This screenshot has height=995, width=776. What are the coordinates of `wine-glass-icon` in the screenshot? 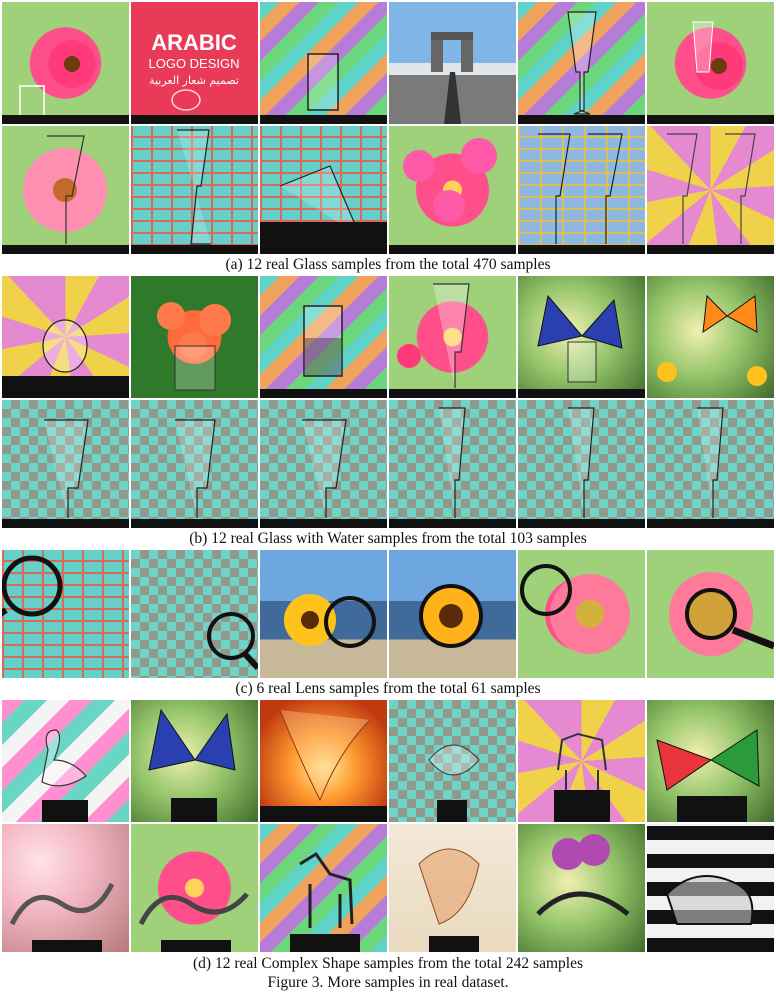 It's located at (582, 63).